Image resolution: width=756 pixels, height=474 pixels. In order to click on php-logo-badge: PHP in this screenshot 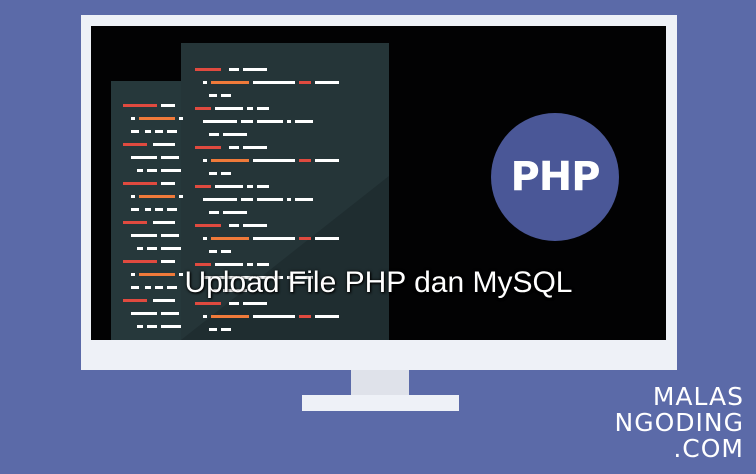, I will do `click(555, 177)`.